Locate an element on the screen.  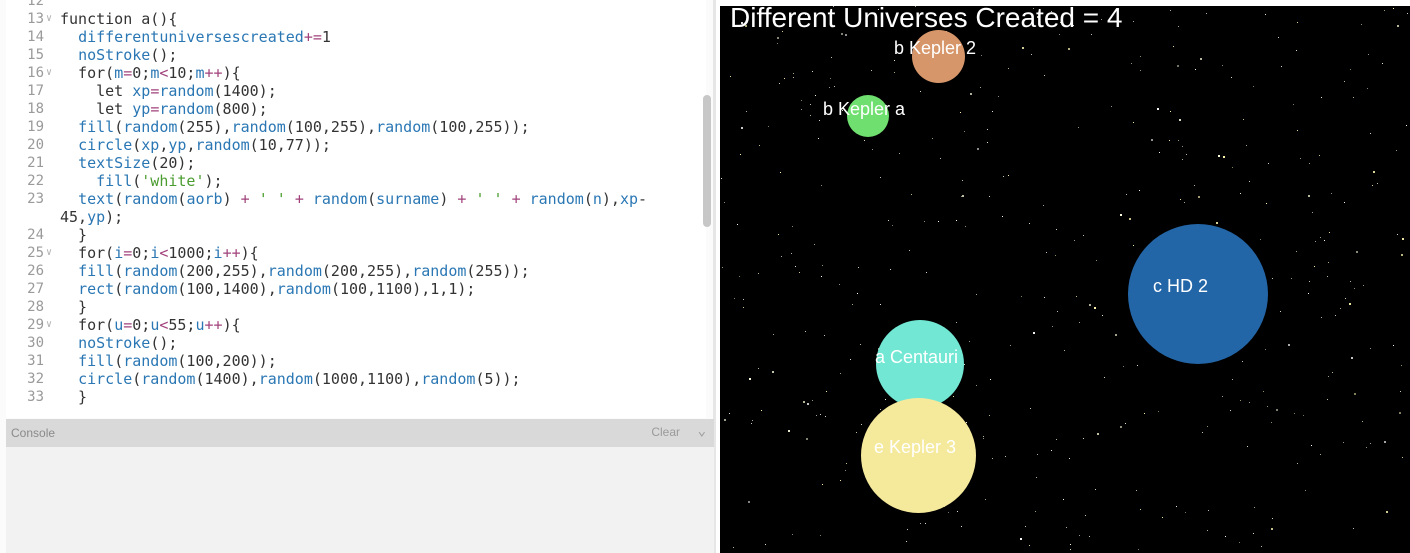
code-line: 21 textSize(20); is located at coordinates (356, 163).